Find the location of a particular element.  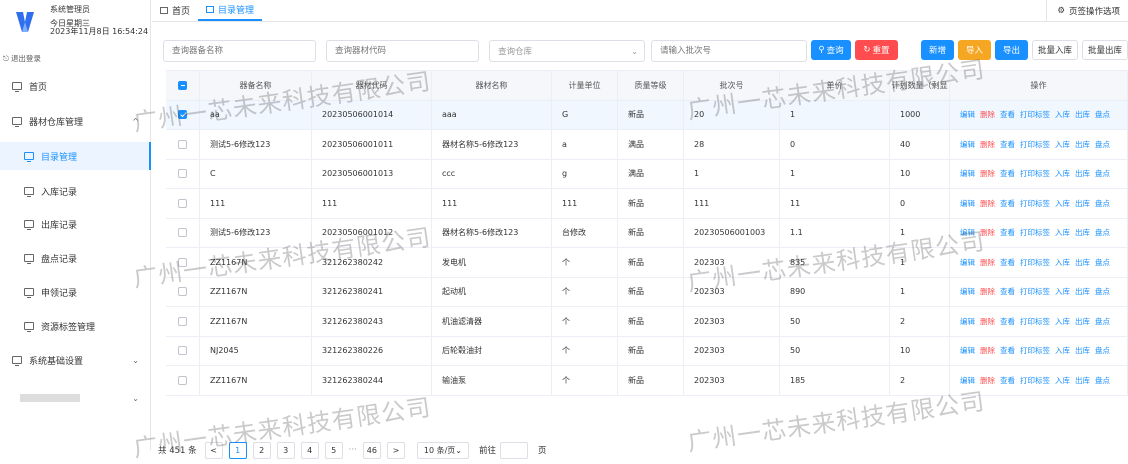

sidebar-item-tags: 资源标签管理 is located at coordinates (75, 326).